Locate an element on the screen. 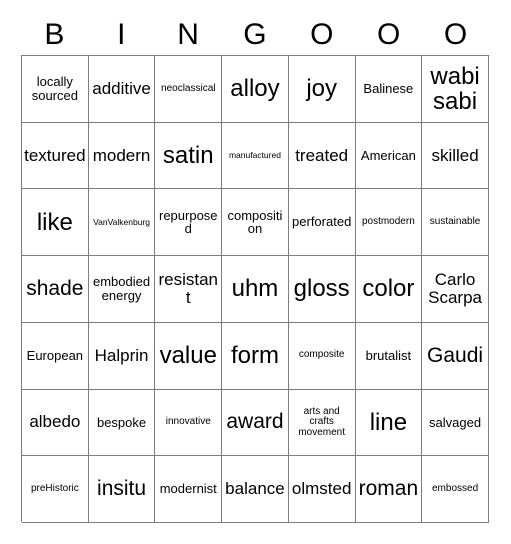 This screenshot has width=511, height=544. bingo-cell-label: embossed is located at coordinates (455, 488).